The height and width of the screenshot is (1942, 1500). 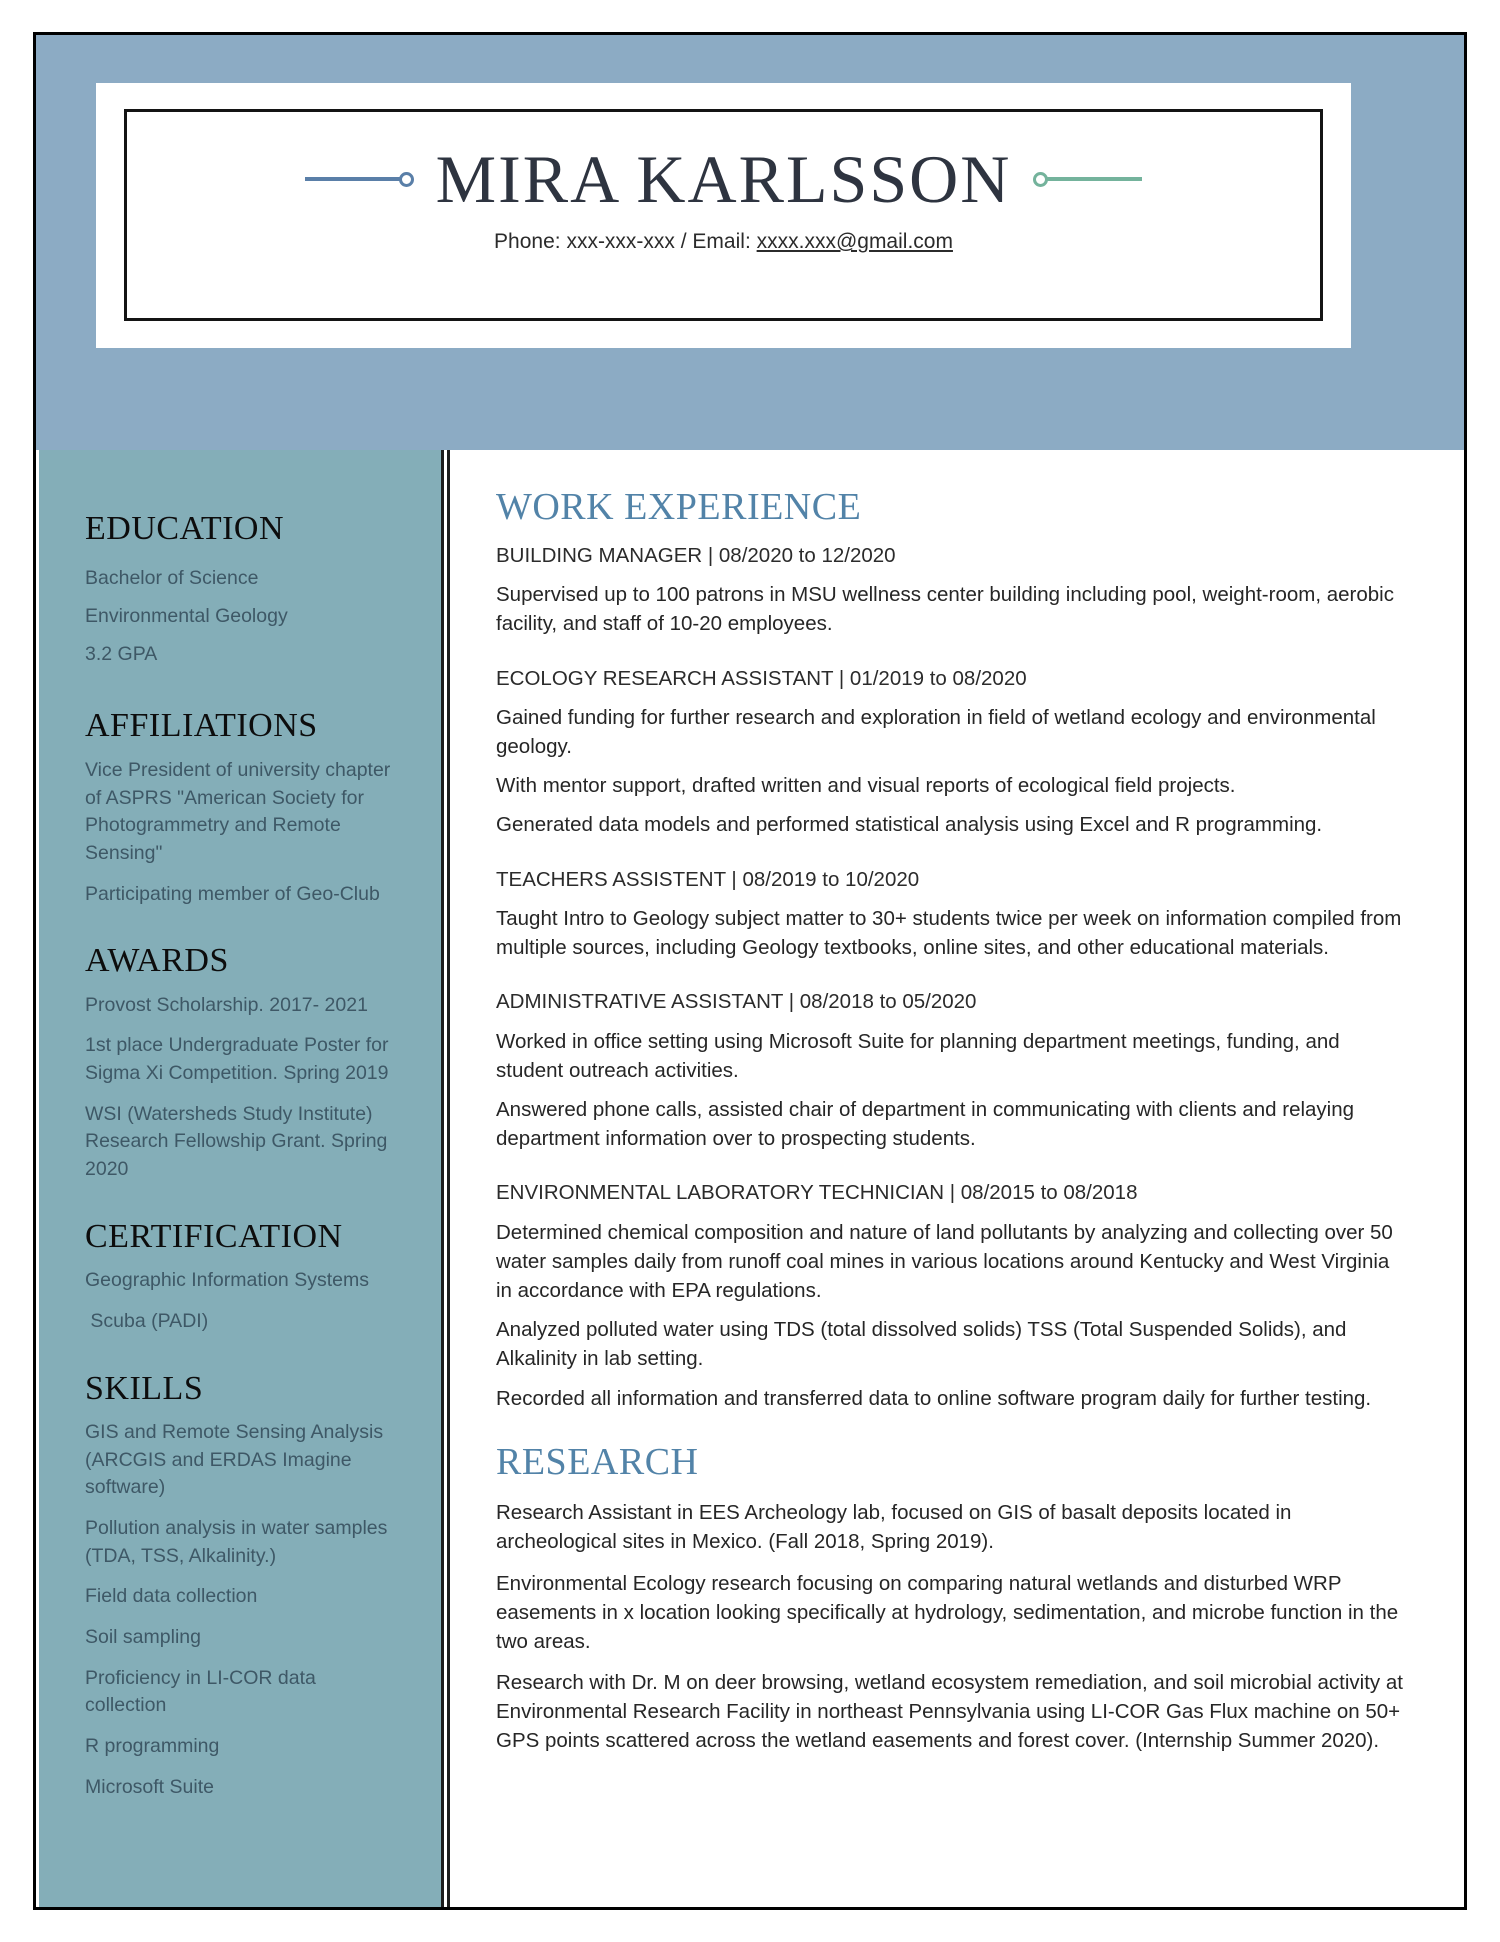 I want to click on affiliation-item: Participating member of Geo-Club, so click(x=232, y=893).